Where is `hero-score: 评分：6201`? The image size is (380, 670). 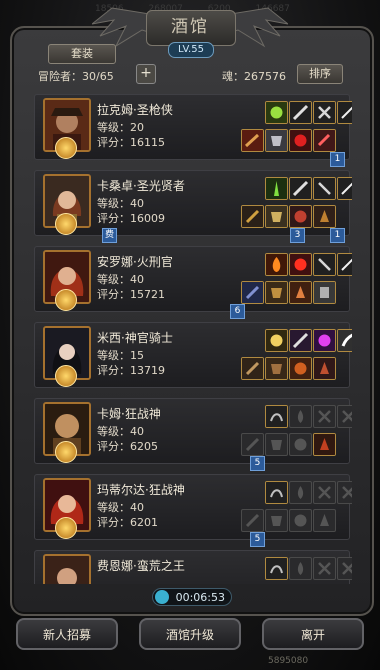 hero-score: 评分：6201 is located at coordinates (127, 522).